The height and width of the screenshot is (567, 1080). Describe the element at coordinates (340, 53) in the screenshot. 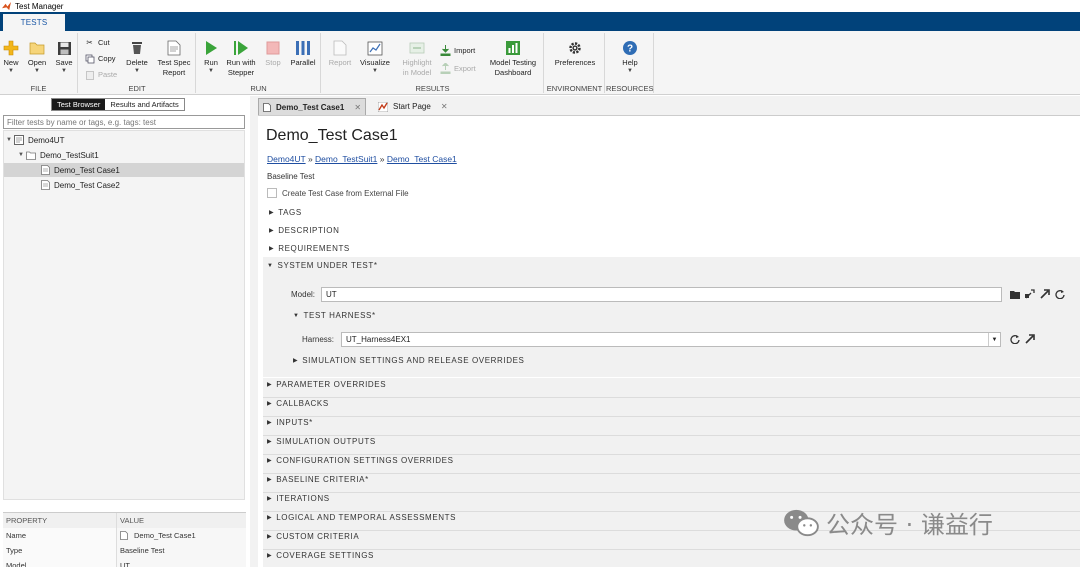

I see `report-button: Report` at that location.